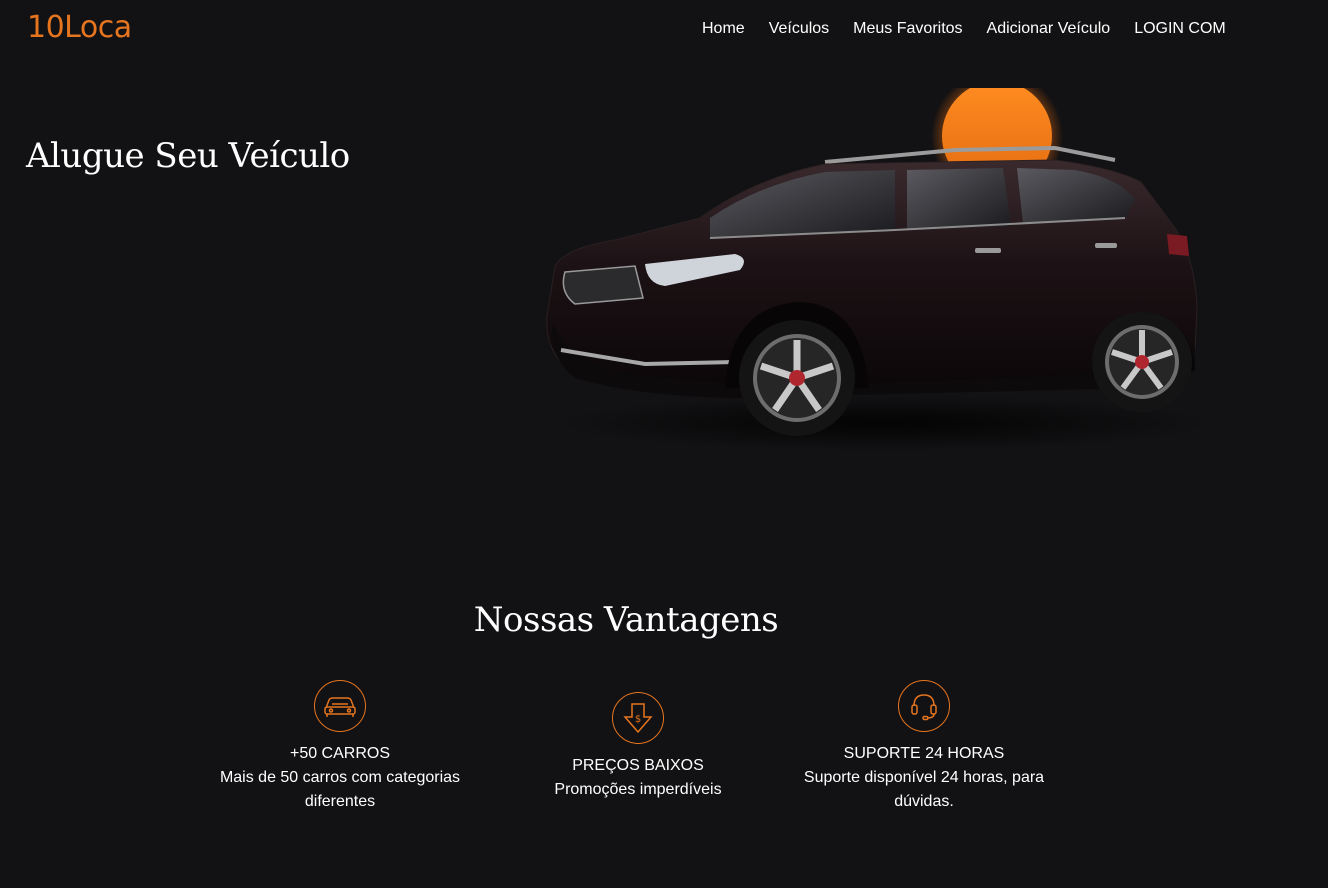  Describe the element at coordinates (188, 156) in the screenshot. I see `hero-title: Alugue Seu Veículo` at that location.